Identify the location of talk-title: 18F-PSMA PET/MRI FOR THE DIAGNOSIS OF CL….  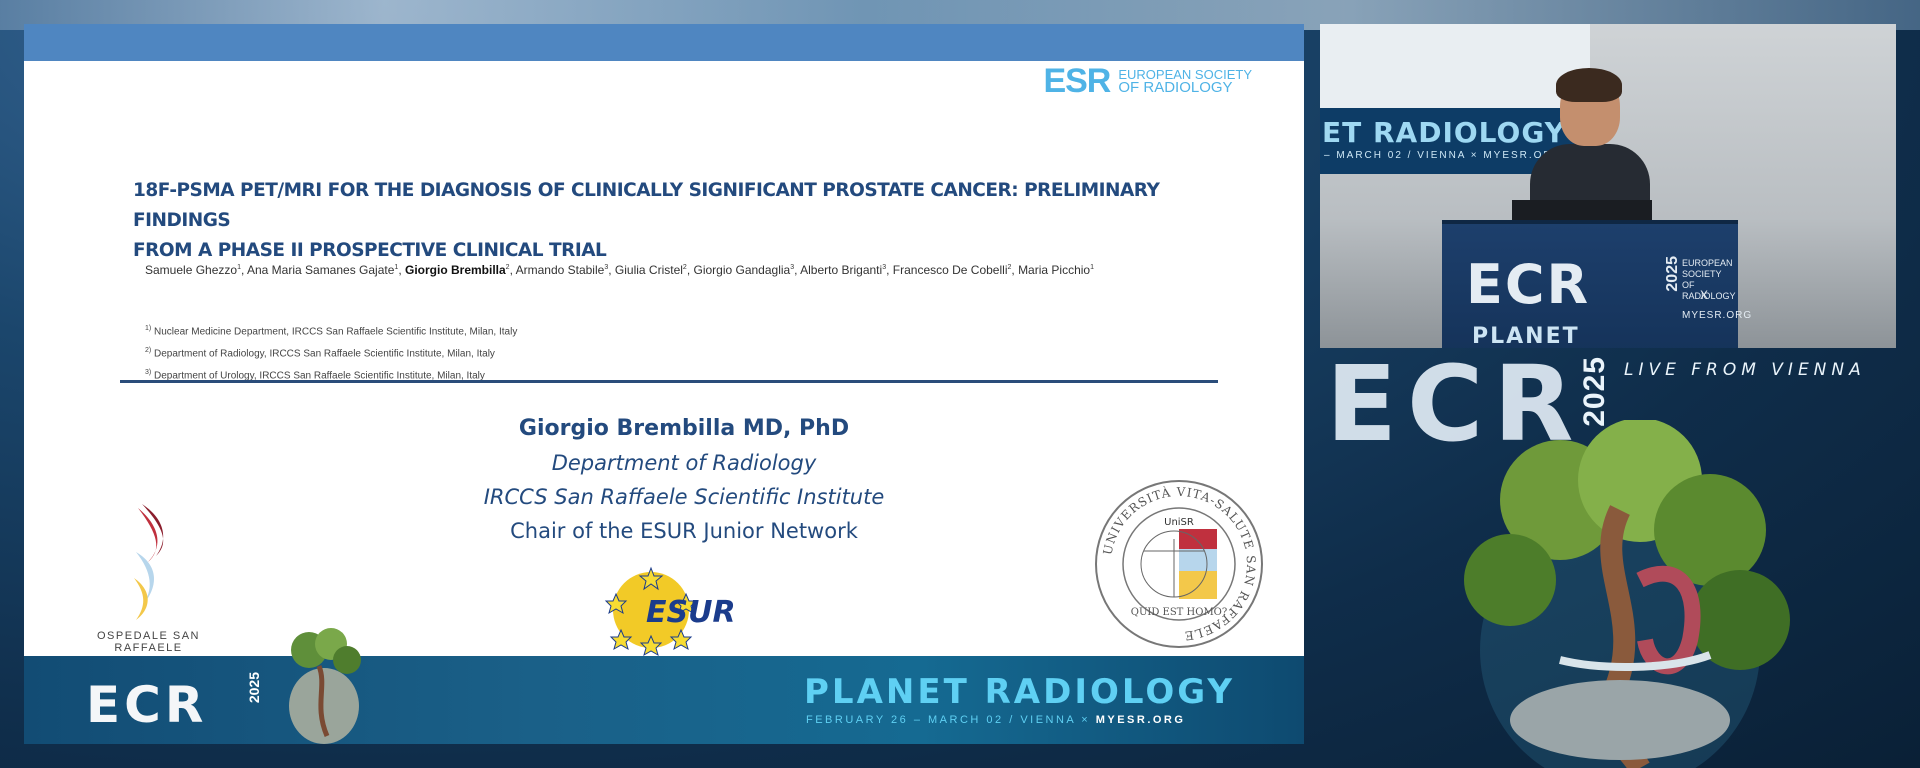
(683, 221).